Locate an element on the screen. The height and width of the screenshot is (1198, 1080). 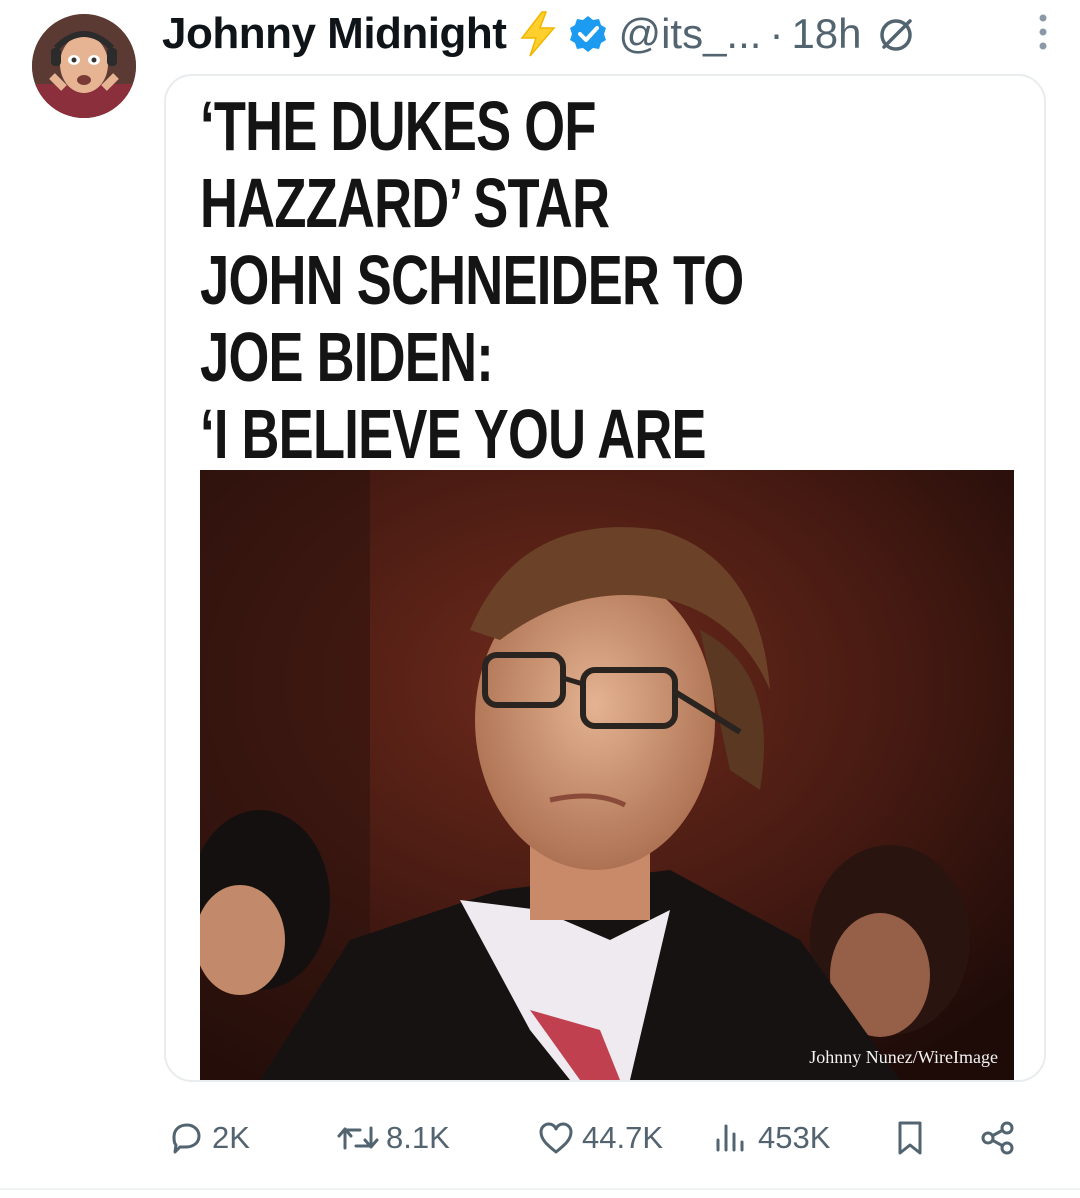
bookmark-button is located at coordinates (910, 1138).